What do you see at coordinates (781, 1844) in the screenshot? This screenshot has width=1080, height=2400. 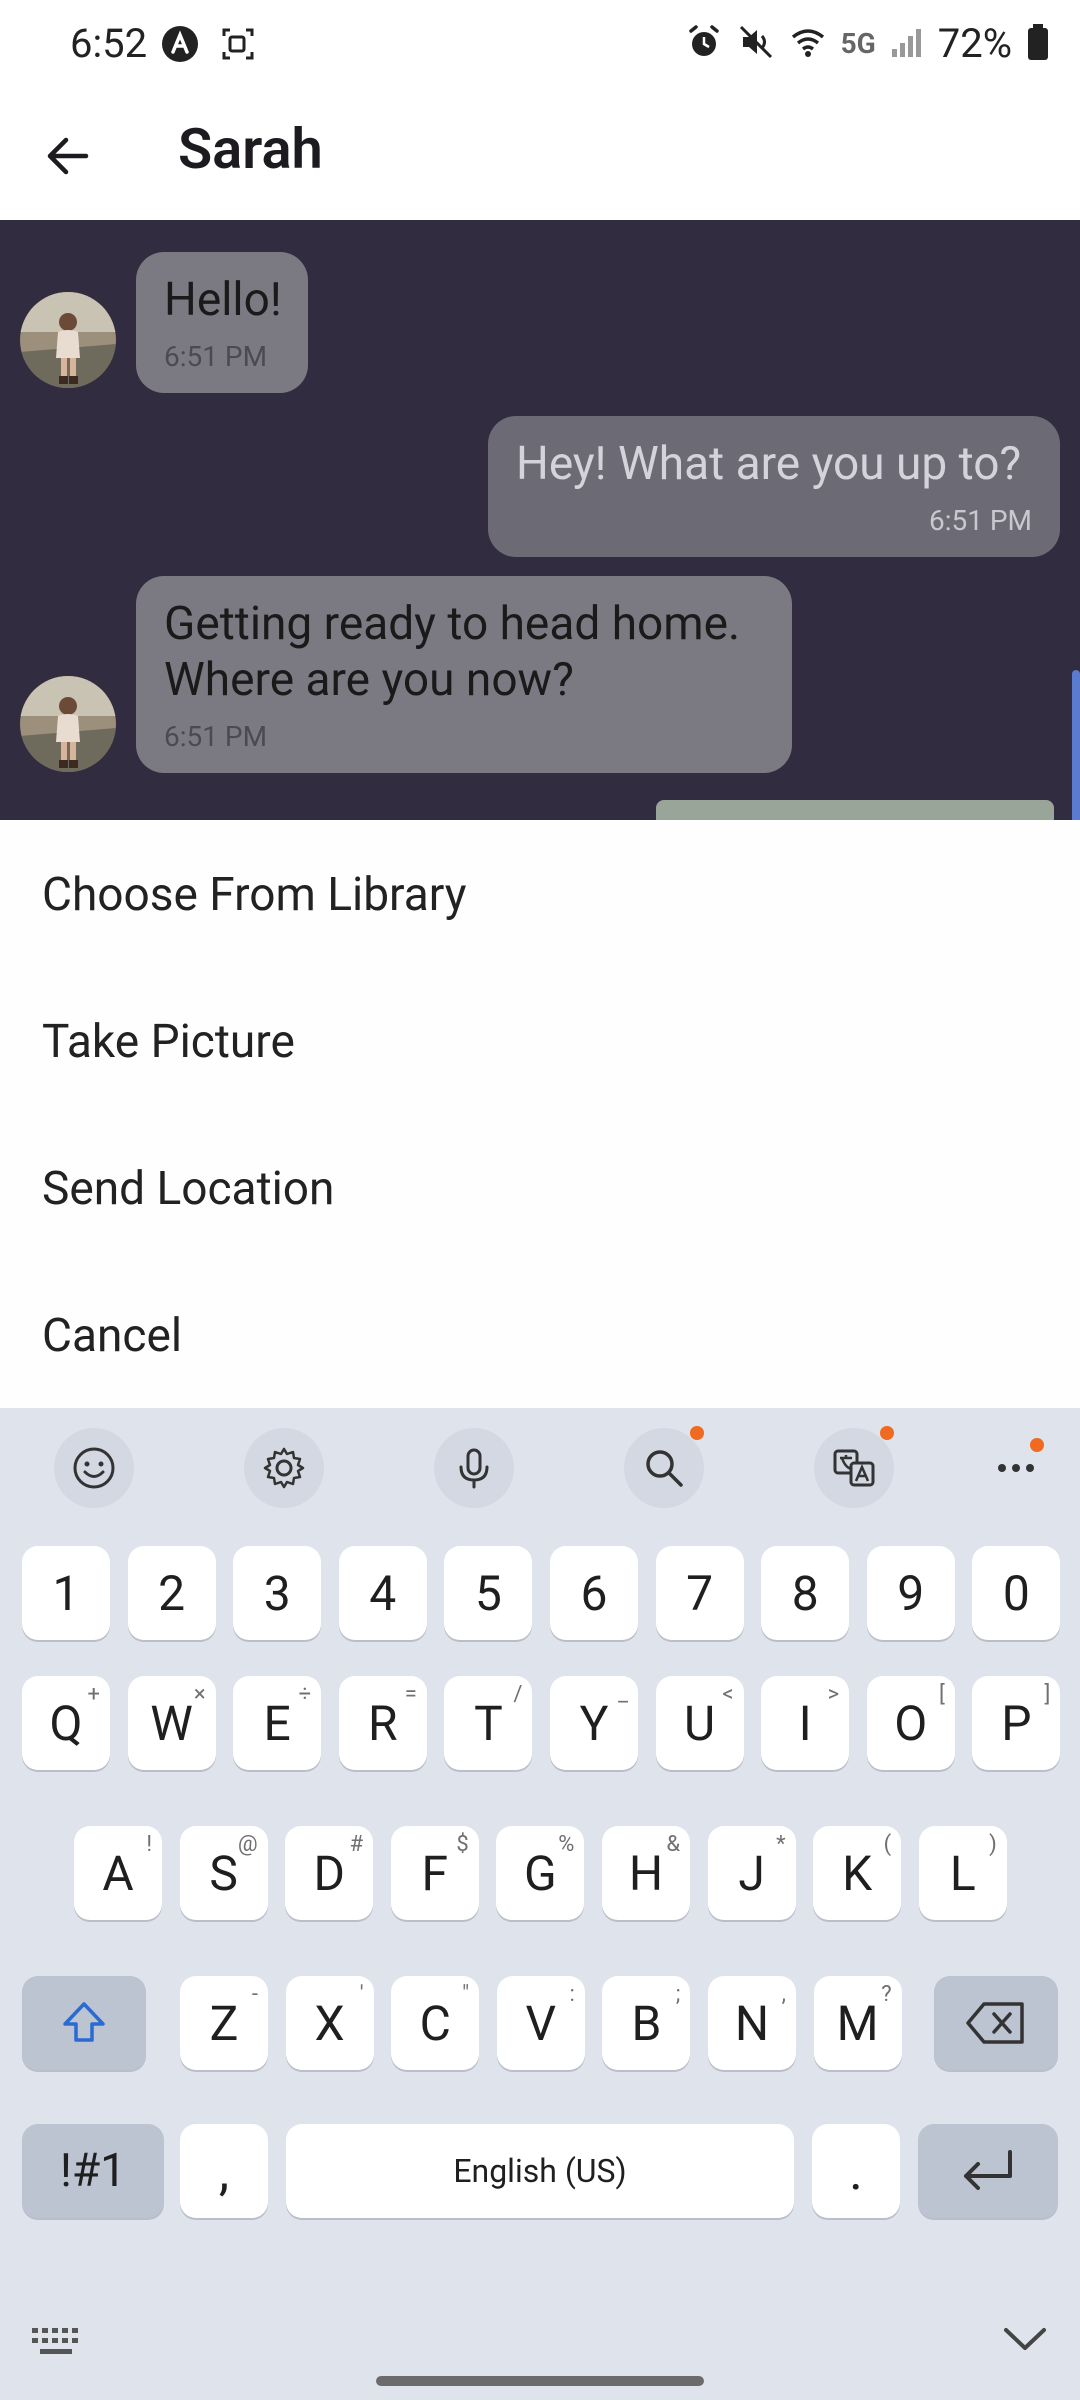 I see `key-secondary-symbol: *` at bounding box center [781, 1844].